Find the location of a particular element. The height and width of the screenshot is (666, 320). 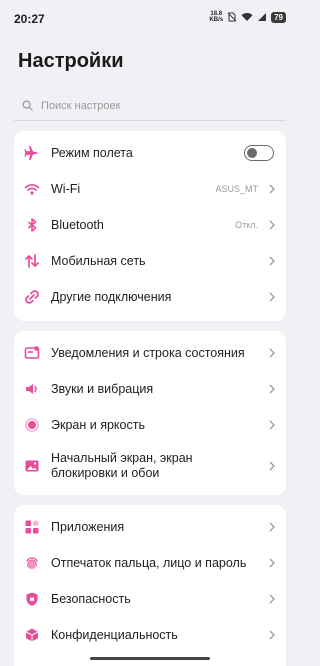

other-connections-row: Другие подключения is located at coordinates (150, 297).